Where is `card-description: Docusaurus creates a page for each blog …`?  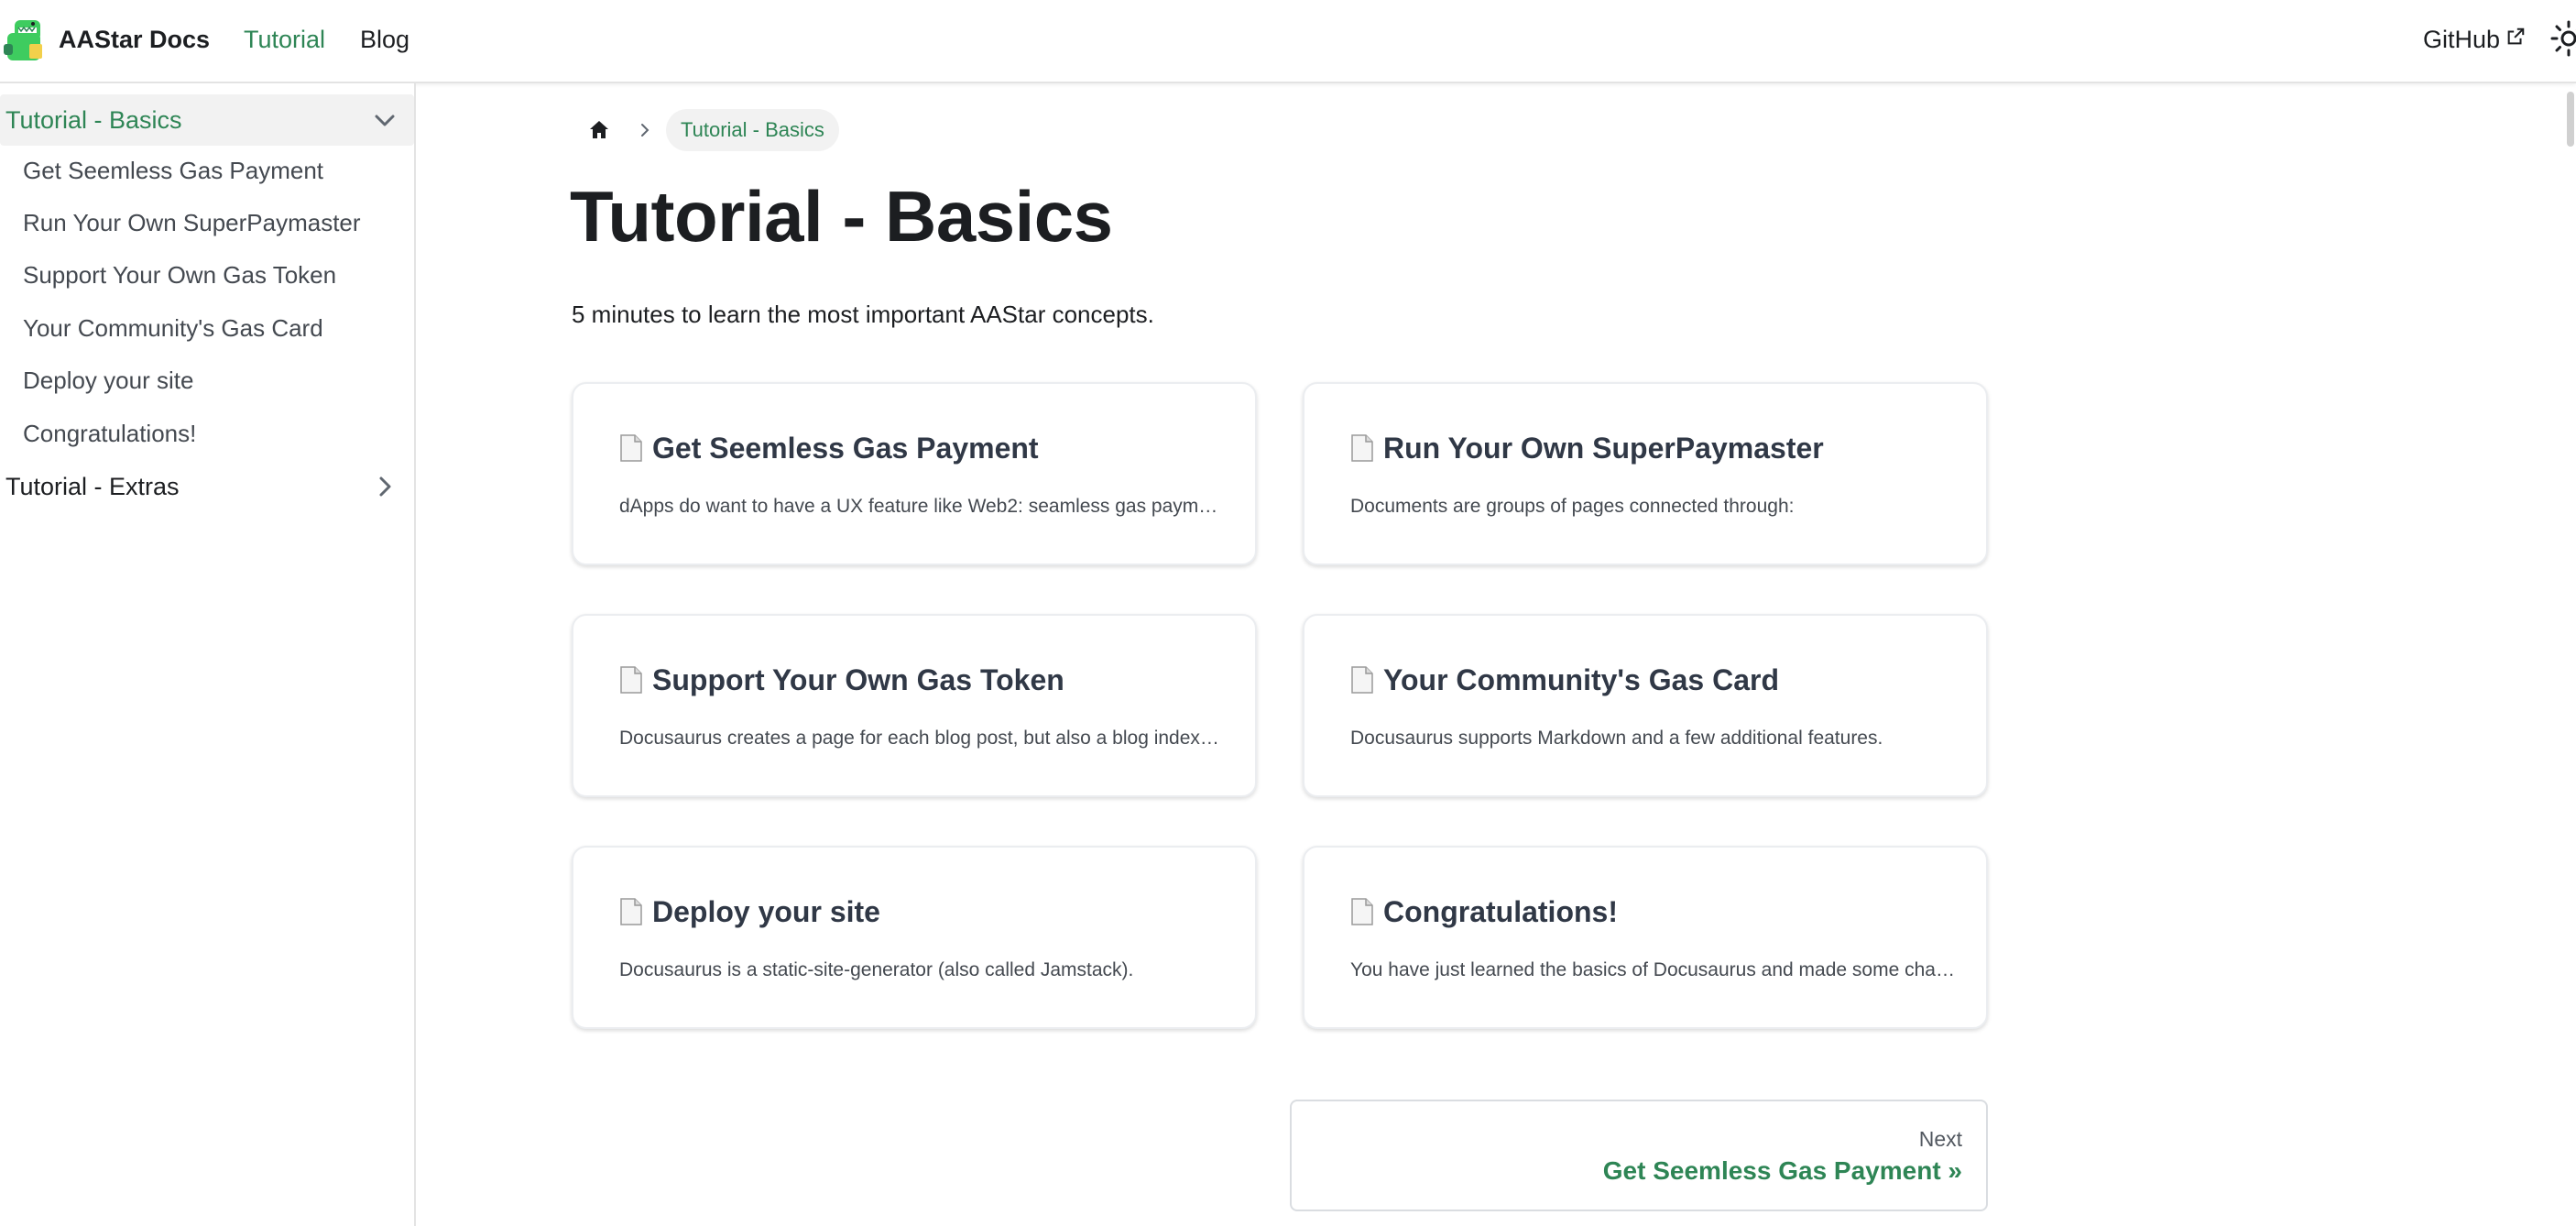
card-description: Docusaurus creates a page for each blog … is located at coordinates (922, 739).